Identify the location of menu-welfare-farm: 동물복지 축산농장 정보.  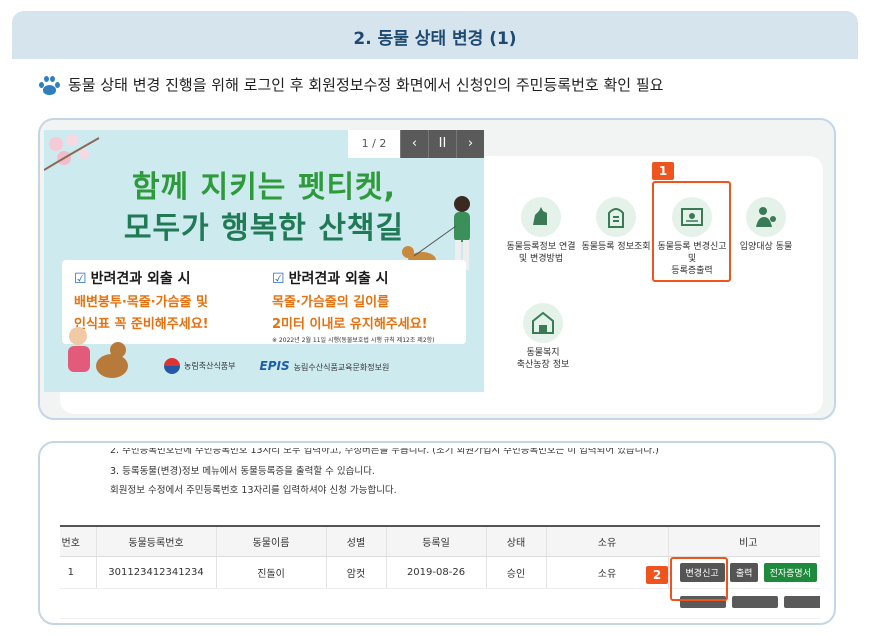
(543, 337).